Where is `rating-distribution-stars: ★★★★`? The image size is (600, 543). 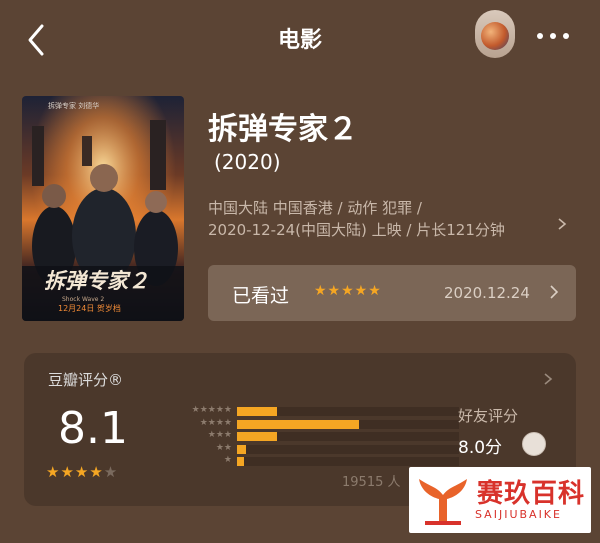 rating-distribution-stars: ★★★★ is located at coordinates (215, 422).